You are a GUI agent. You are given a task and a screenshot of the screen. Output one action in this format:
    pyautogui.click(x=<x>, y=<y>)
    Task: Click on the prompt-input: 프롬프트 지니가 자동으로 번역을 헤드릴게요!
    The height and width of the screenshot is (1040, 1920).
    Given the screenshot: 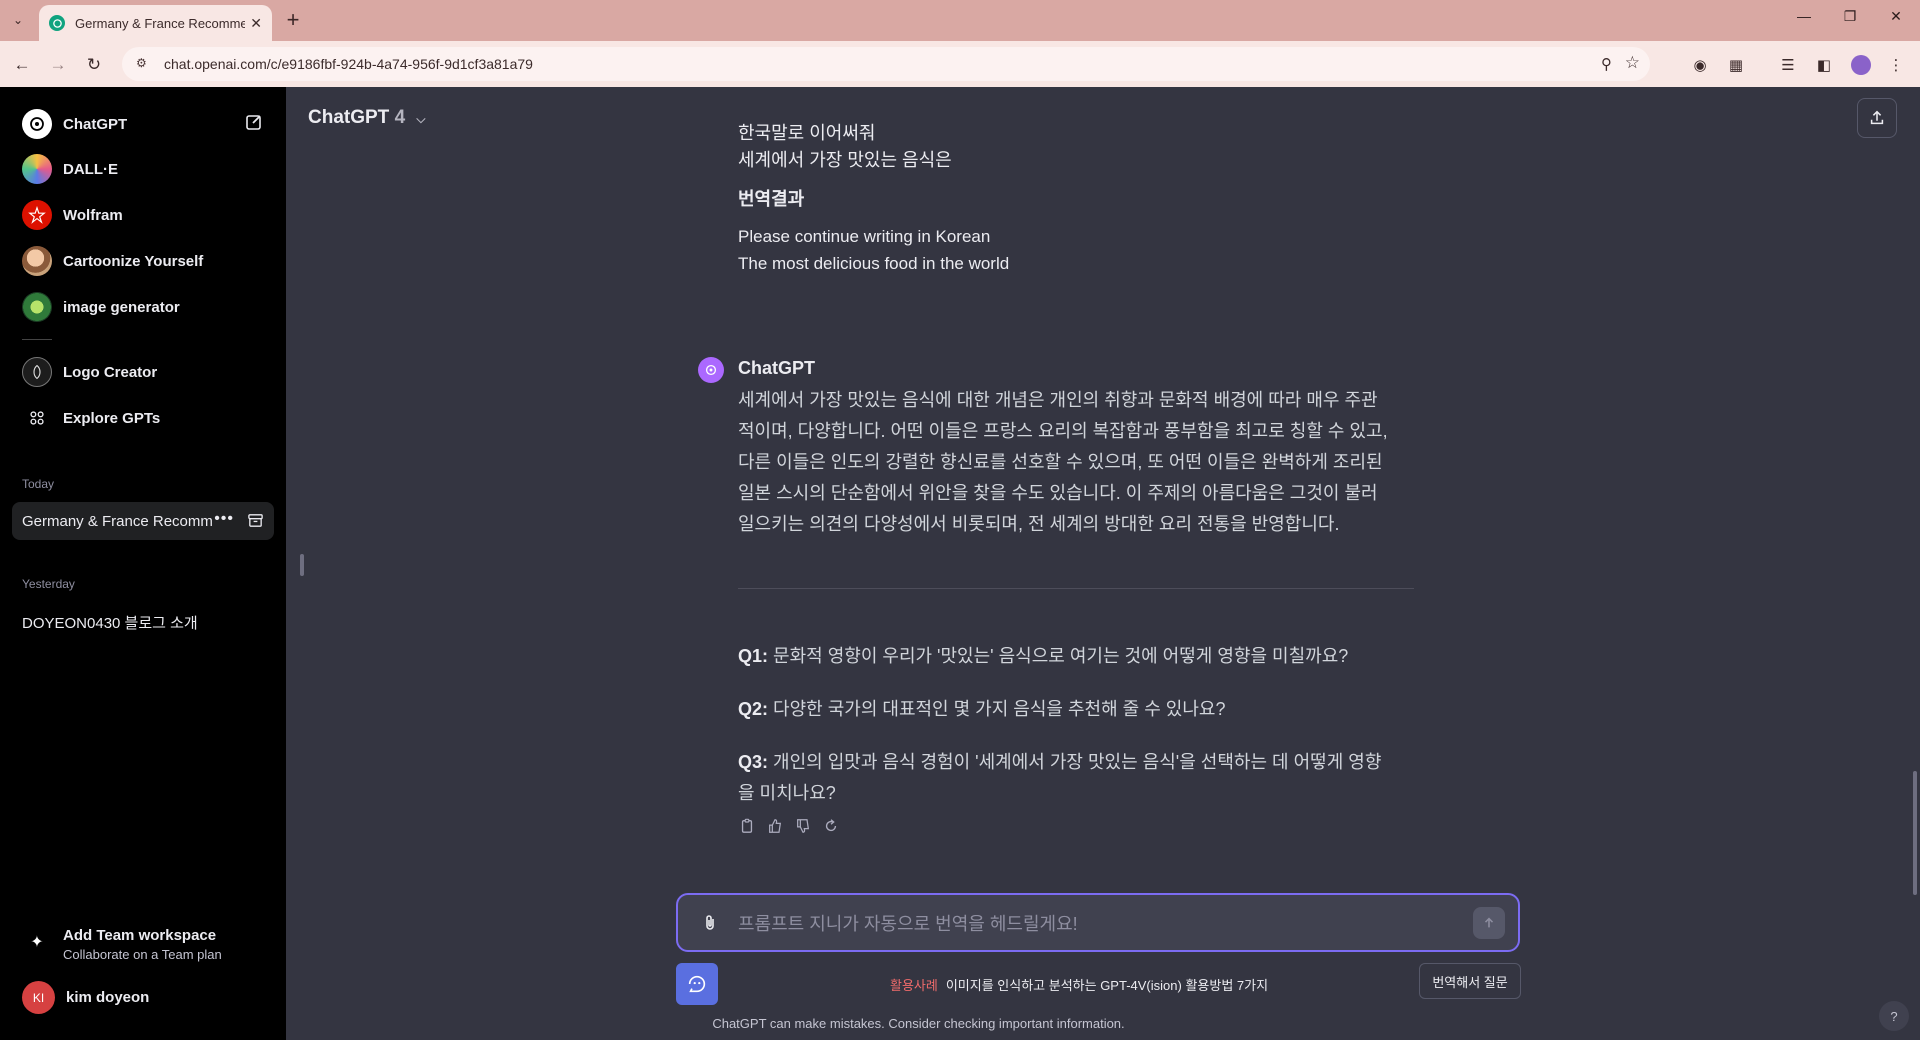 What is the action you would take?
    pyautogui.click(x=1098, y=922)
    